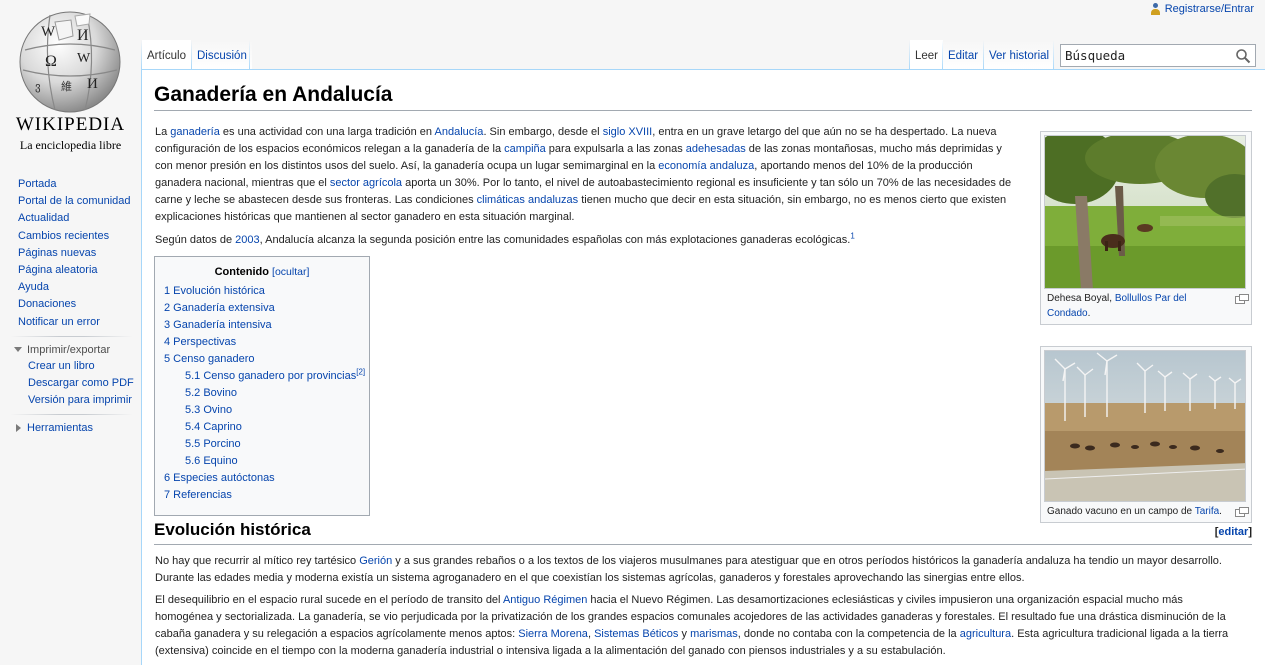  Describe the element at coordinates (211, 461) in the screenshot. I see `toc-link: 5.6 Equino` at that location.